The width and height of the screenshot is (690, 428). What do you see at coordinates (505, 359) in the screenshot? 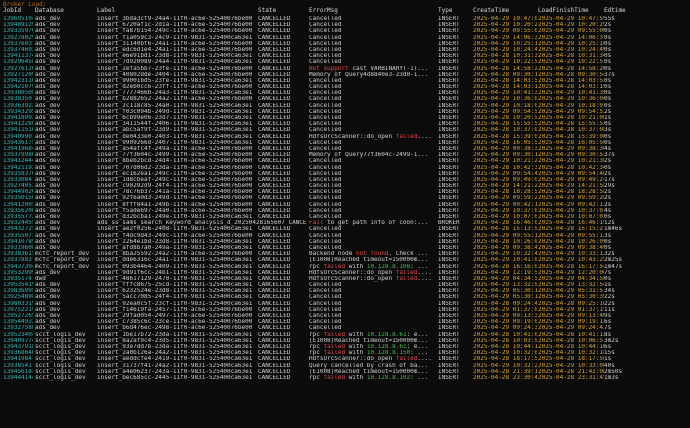
I see `cell-createtime: 2025-04-28 18:17:56` at bounding box center [505, 359].